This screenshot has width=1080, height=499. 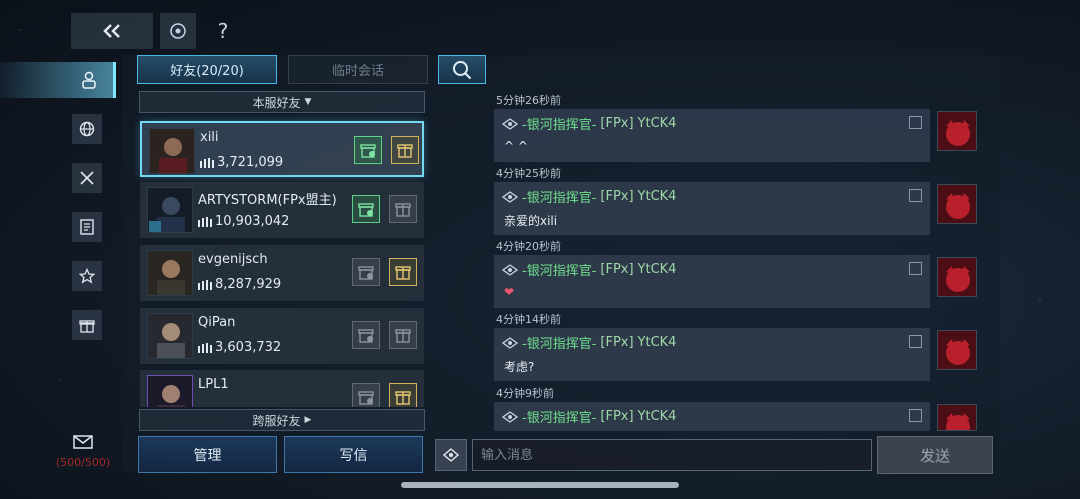 What do you see at coordinates (282, 388) in the screenshot?
I see `friend-row: LPL1` at bounding box center [282, 388].